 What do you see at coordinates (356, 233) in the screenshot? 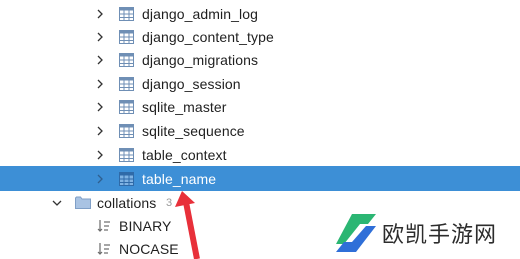
I see `watermark-logo-icon` at bounding box center [356, 233].